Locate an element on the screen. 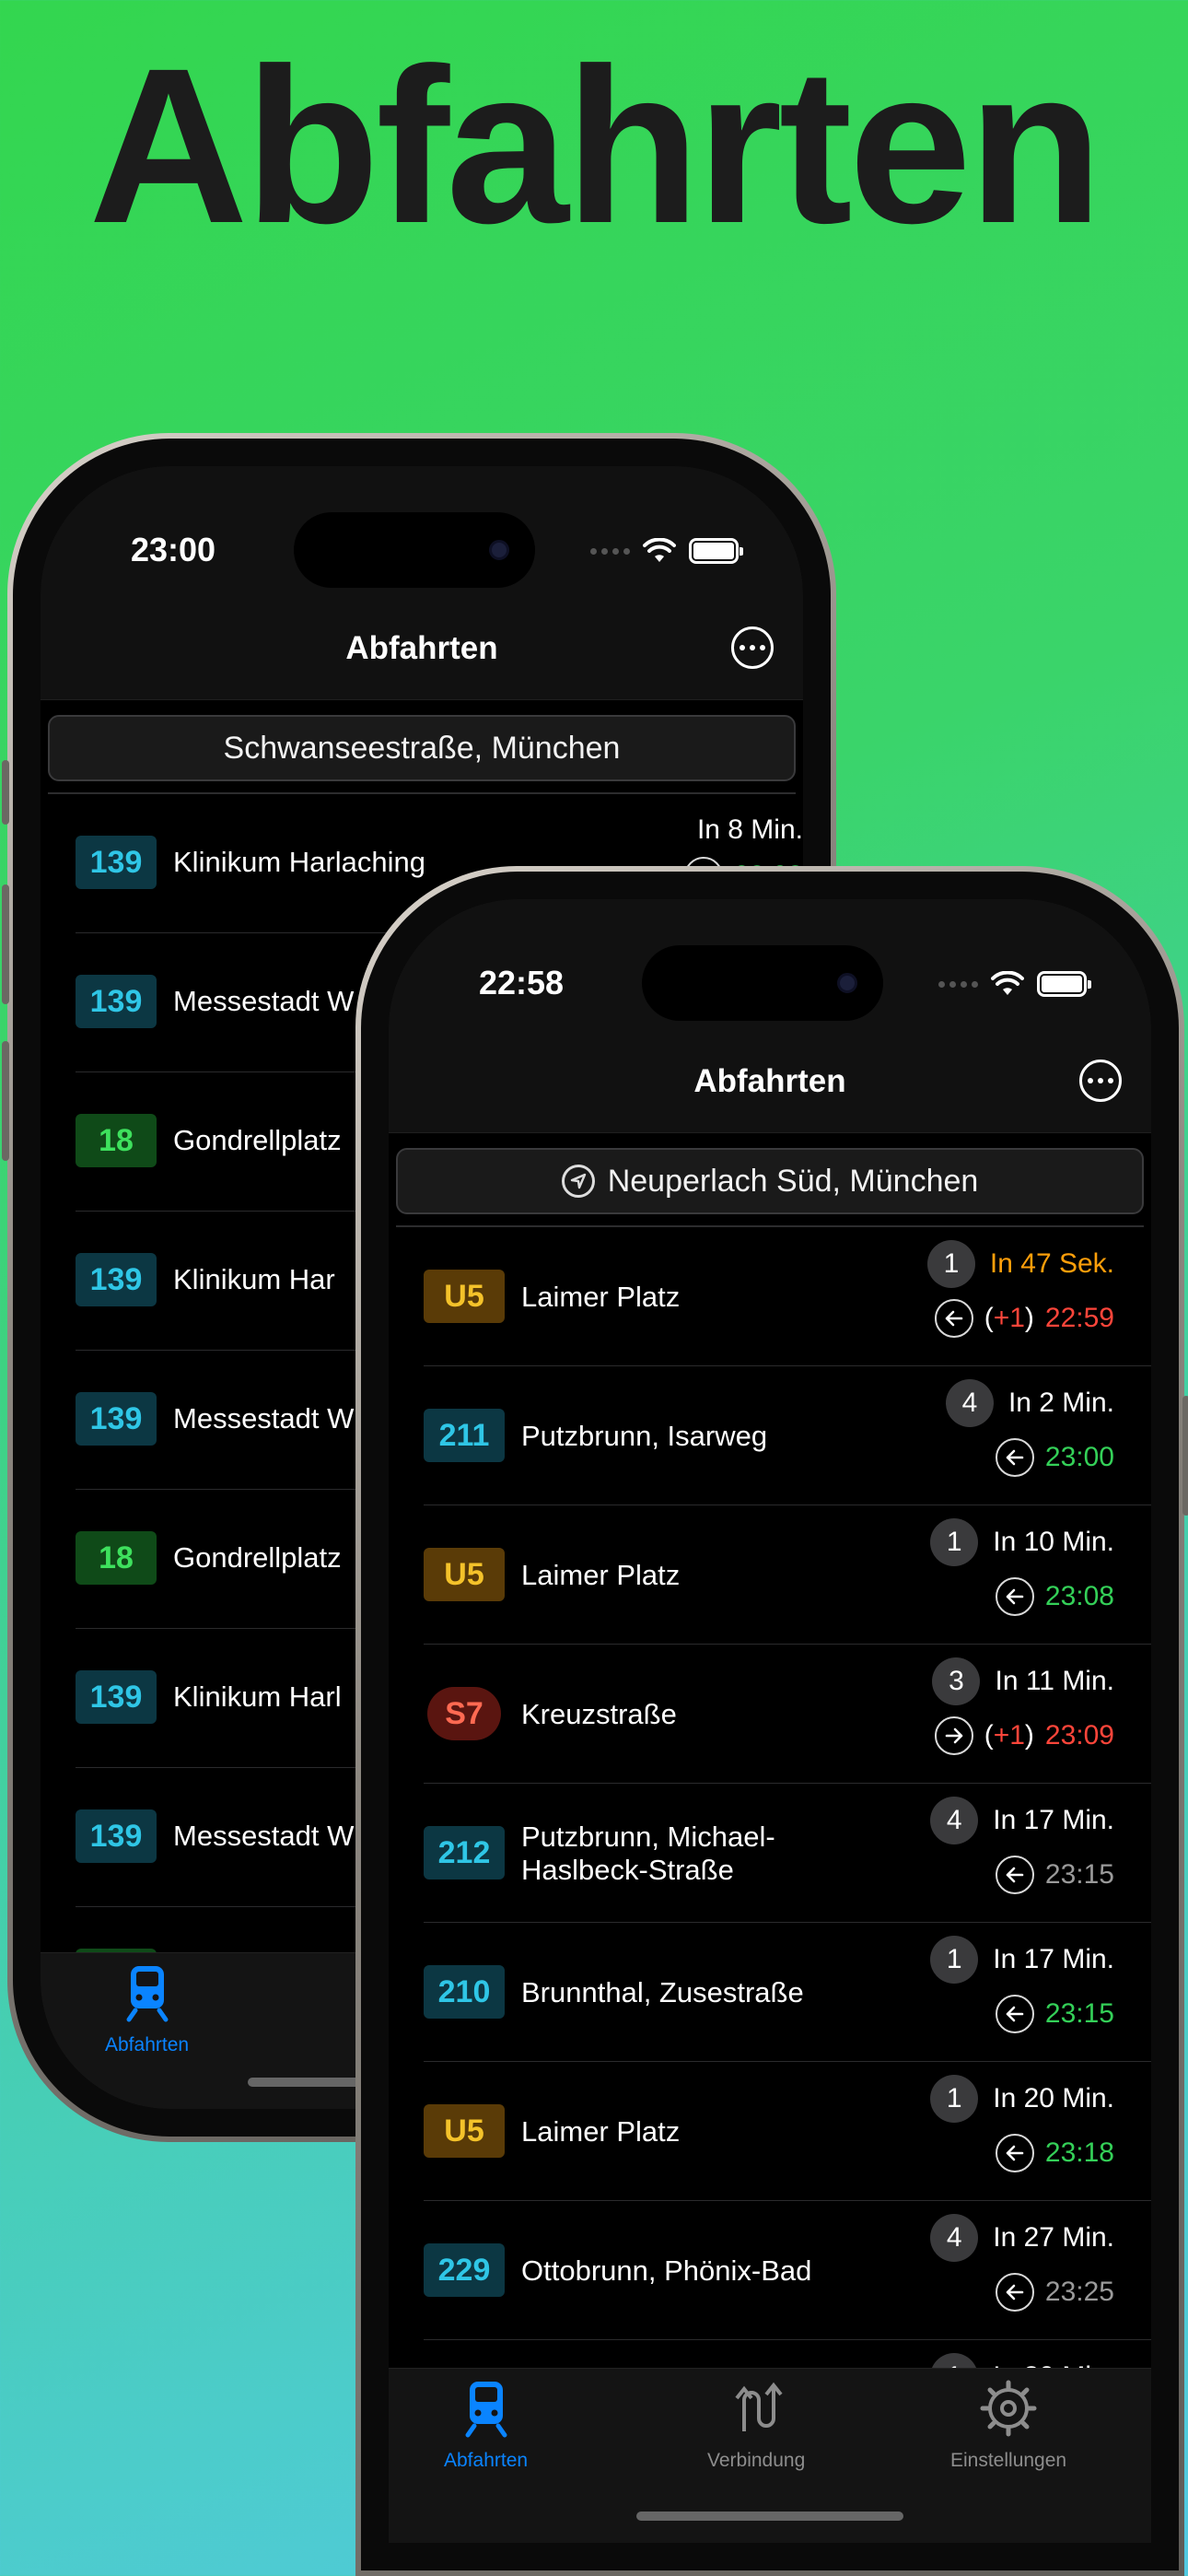 The height and width of the screenshot is (2576, 1188). absolute-time: (+1) 23:09 is located at coordinates (1024, 1735).